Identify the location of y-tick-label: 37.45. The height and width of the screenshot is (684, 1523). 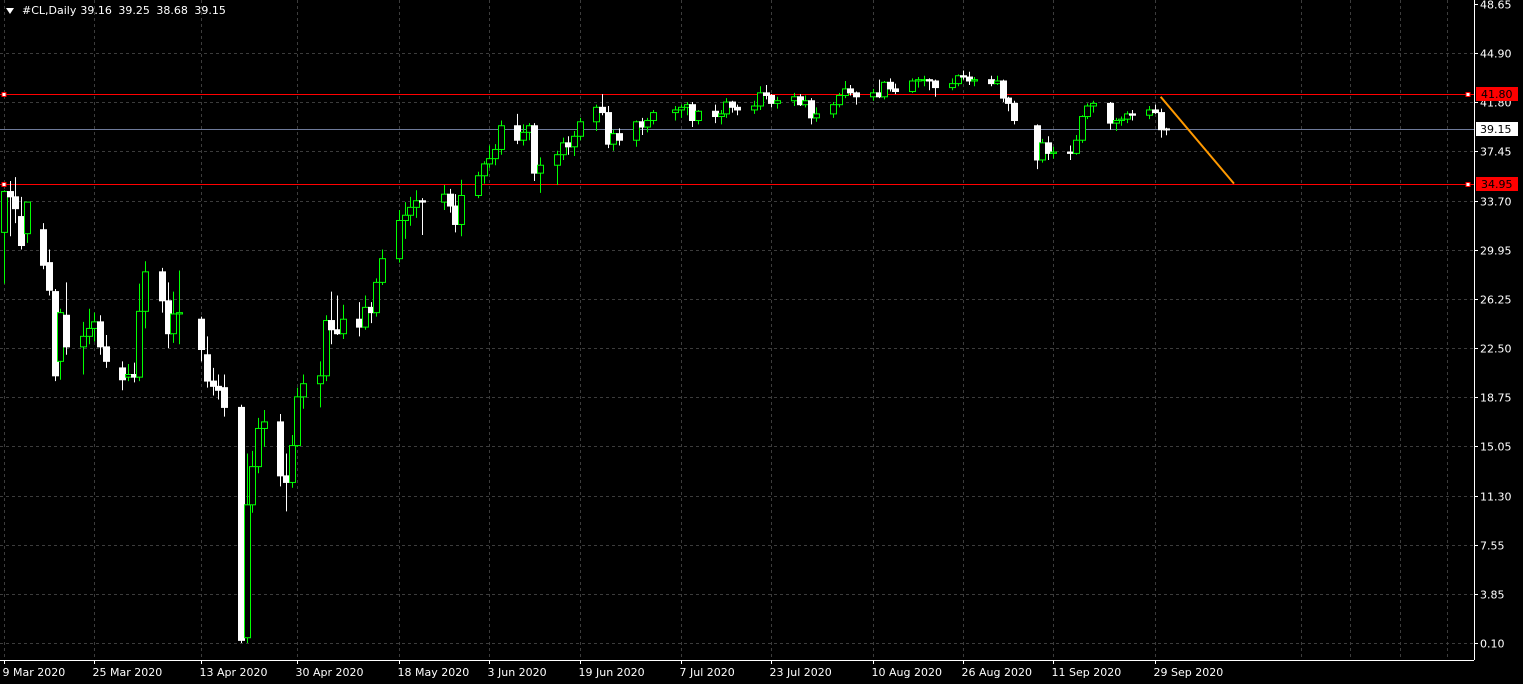
(1496, 152).